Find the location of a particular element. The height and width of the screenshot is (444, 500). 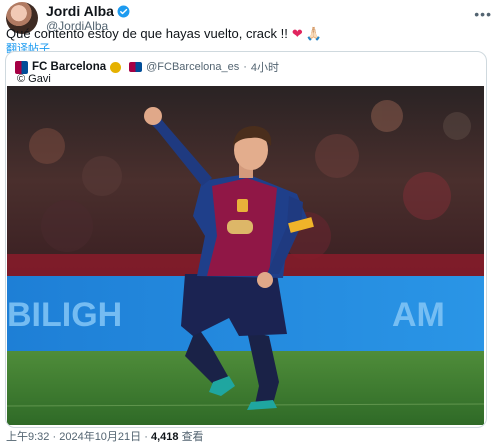

quoted-header: FC Barcelona @FCBarcelona_es · 4小时 is located at coordinates (147, 67).